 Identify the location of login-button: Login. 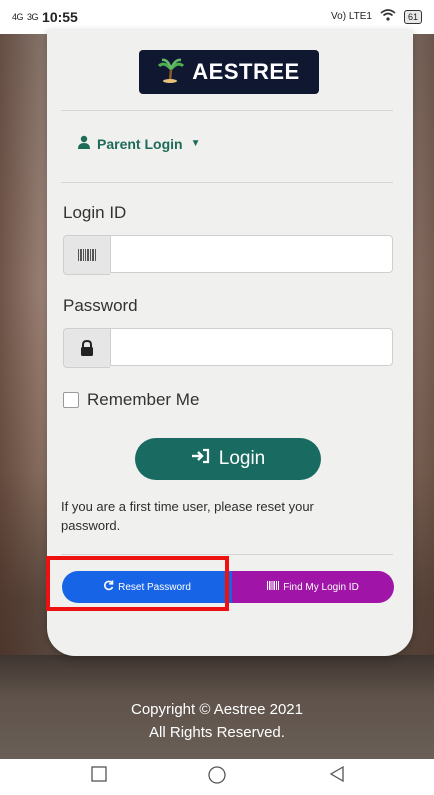
(228, 459).